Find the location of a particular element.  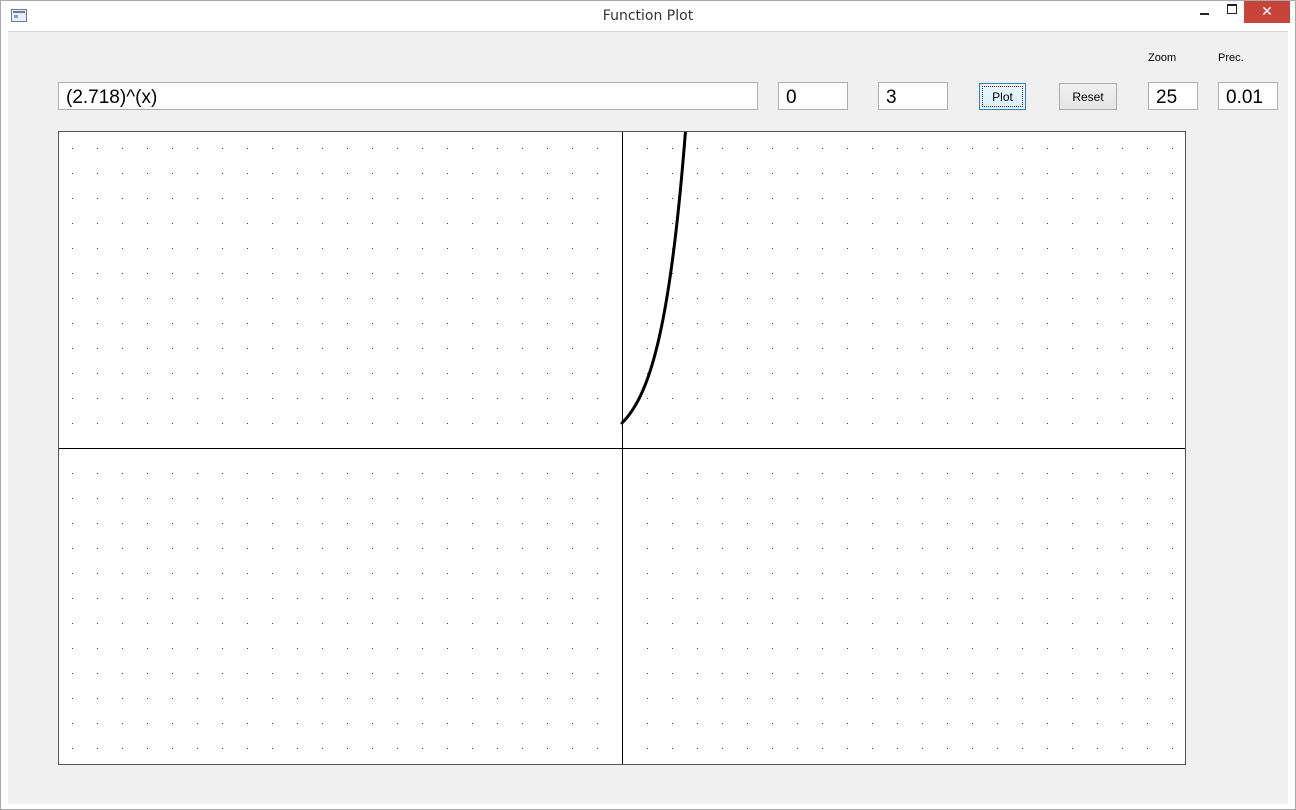

reset-button: Reset is located at coordinates (1088, 96).